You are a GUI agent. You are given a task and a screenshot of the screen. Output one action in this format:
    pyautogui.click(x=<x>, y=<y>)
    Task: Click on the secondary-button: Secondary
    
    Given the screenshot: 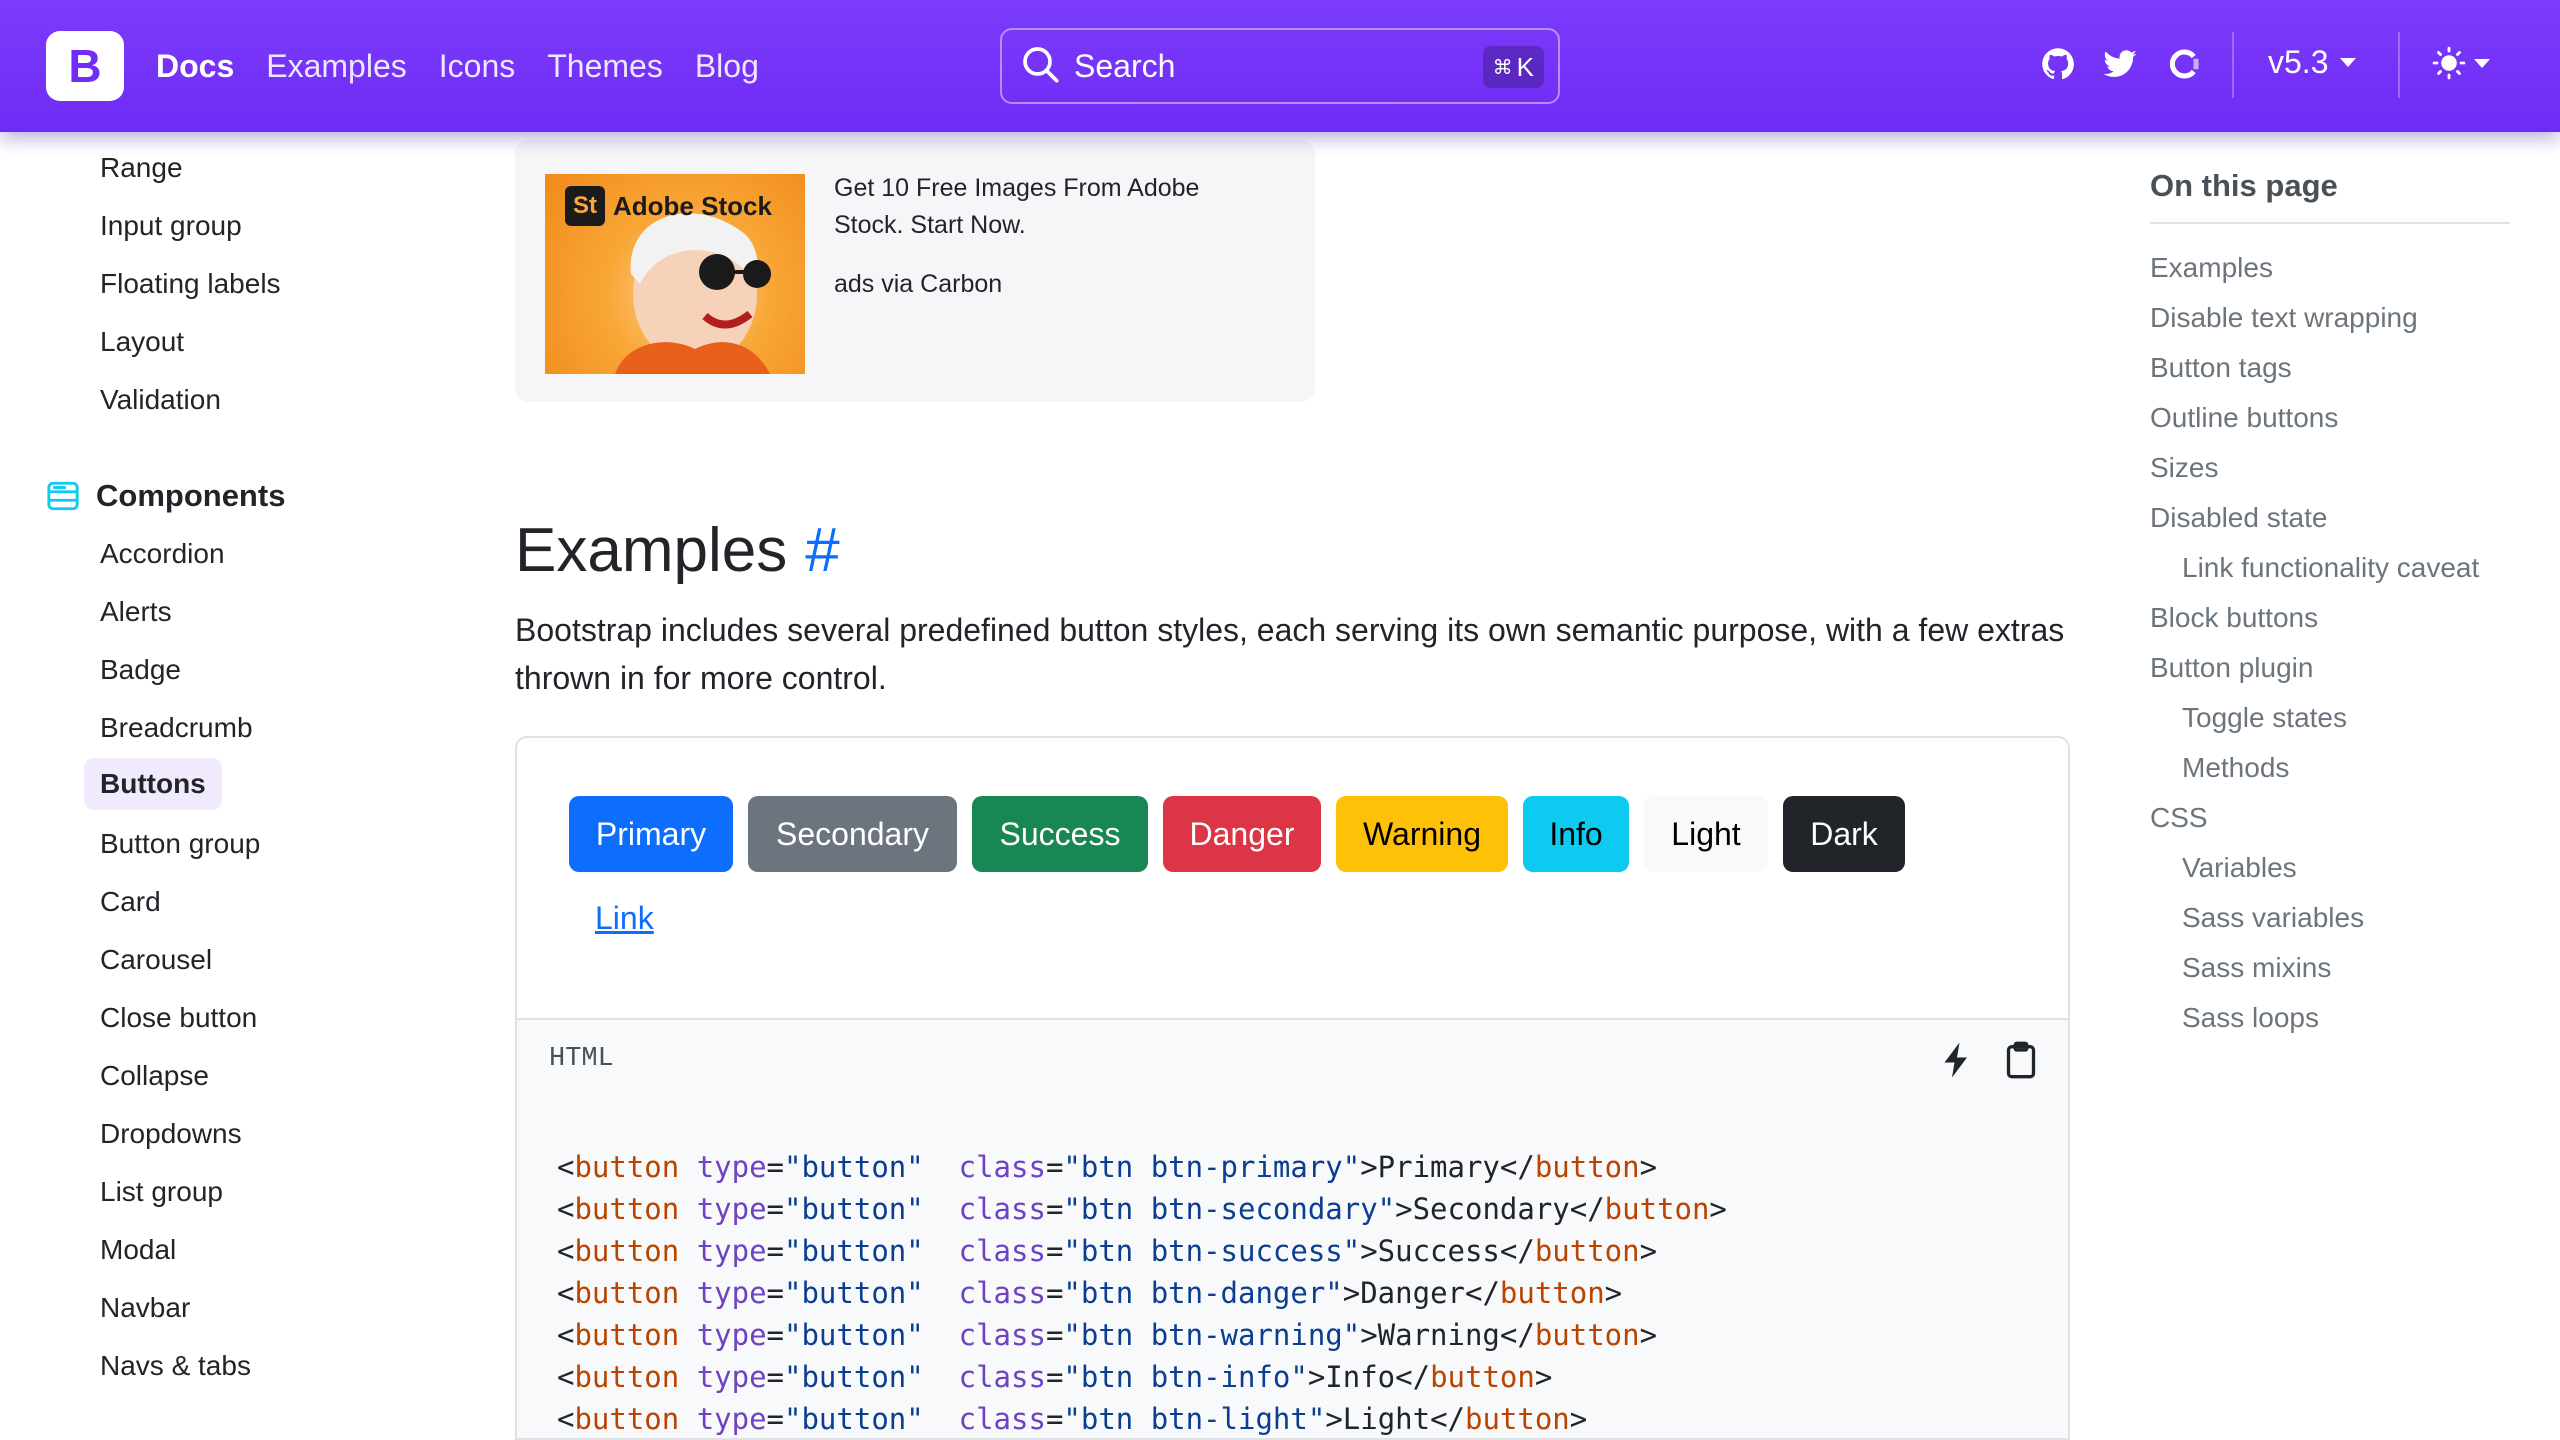 What is the action you would take?
    pyautogui.click(x=852, y=834)
    